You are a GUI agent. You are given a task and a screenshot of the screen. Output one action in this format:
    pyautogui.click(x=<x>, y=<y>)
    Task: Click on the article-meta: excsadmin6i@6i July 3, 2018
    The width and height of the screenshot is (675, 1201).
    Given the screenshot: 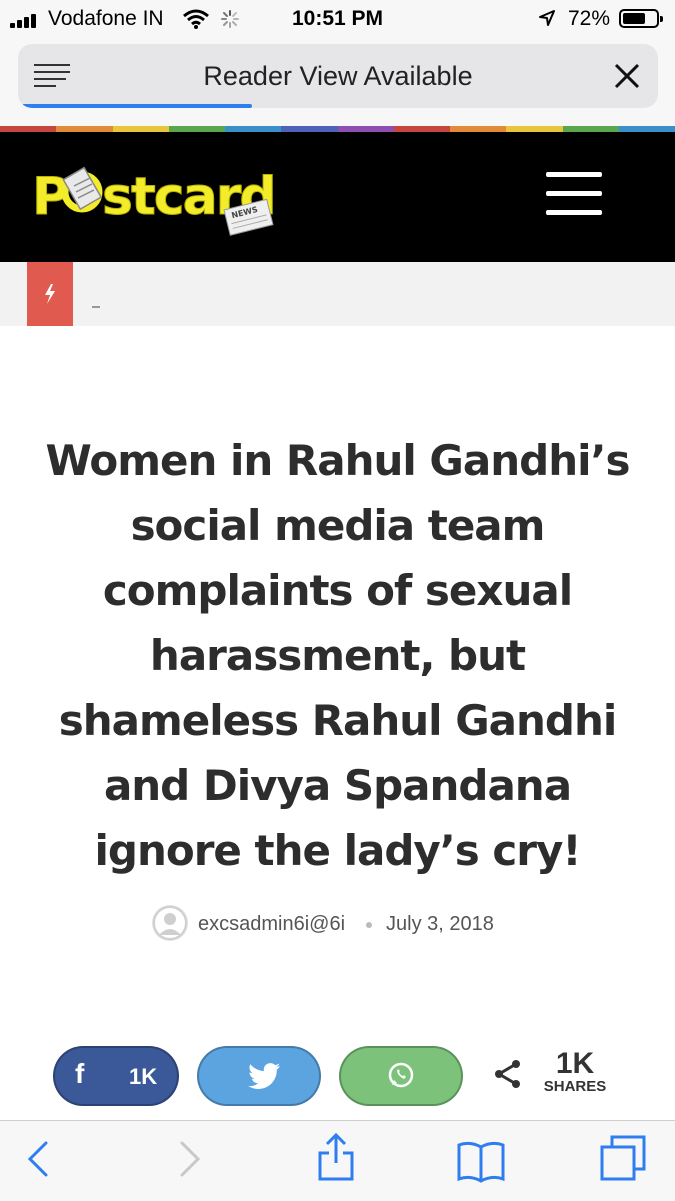 What is the action you would take?
    pyautogui.click(x=337, y=925)
    